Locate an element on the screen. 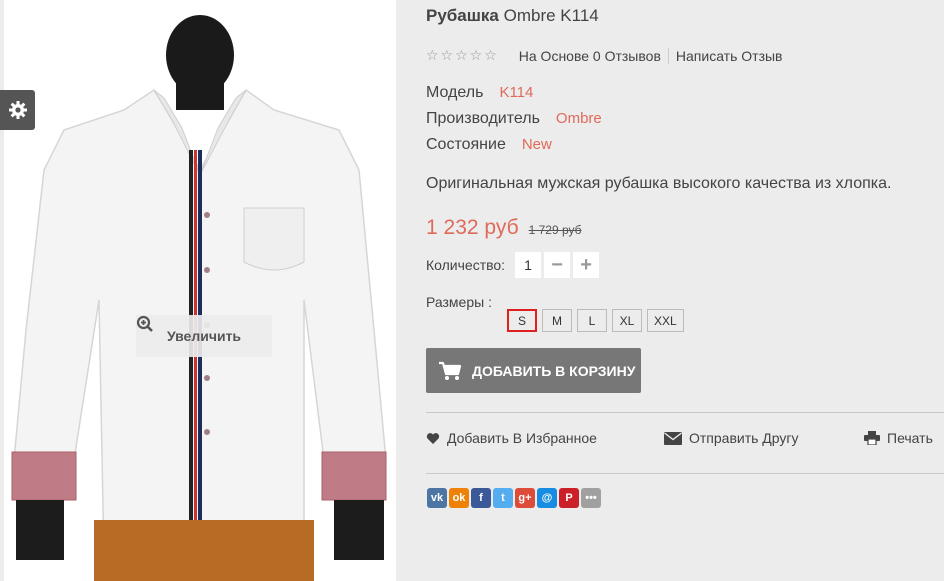  manufacturer-row: Производитель Ombre is located at coordinates (514, 119).